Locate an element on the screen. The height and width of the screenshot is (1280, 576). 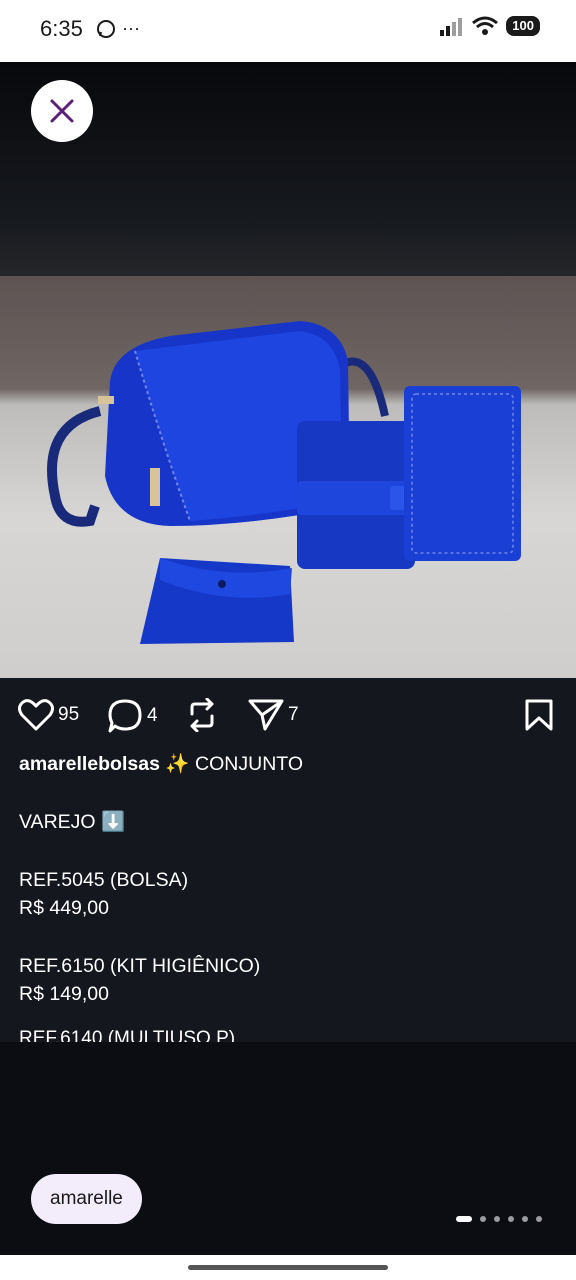
signal-icon is located at coordinates (451, 27).